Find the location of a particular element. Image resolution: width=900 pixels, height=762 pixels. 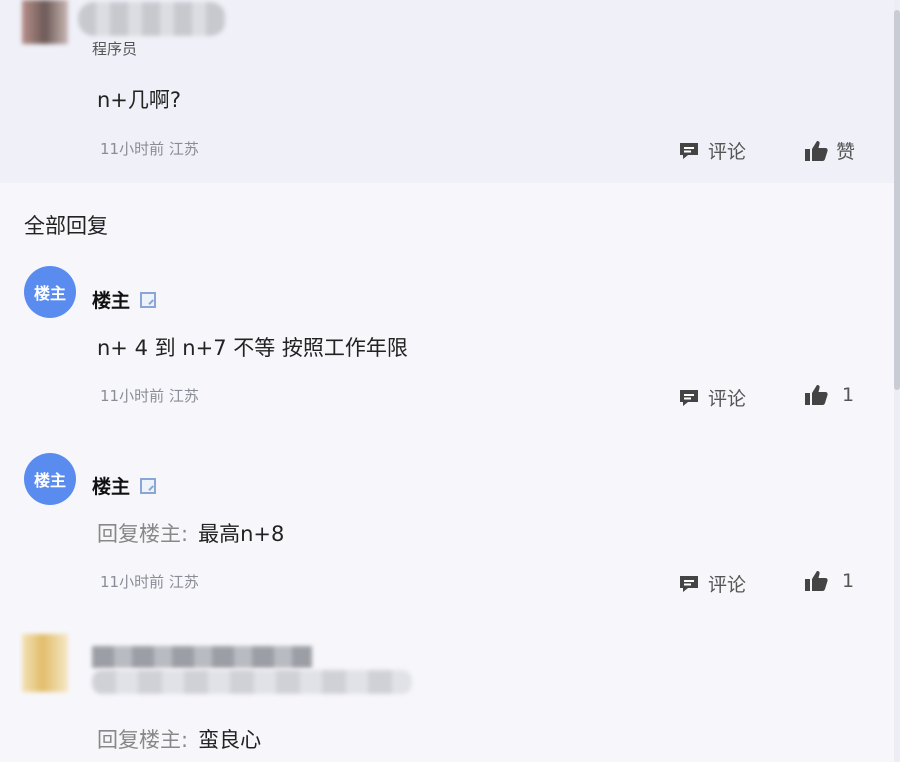

scrollbar-thumb is located at coordinates (897, 200).